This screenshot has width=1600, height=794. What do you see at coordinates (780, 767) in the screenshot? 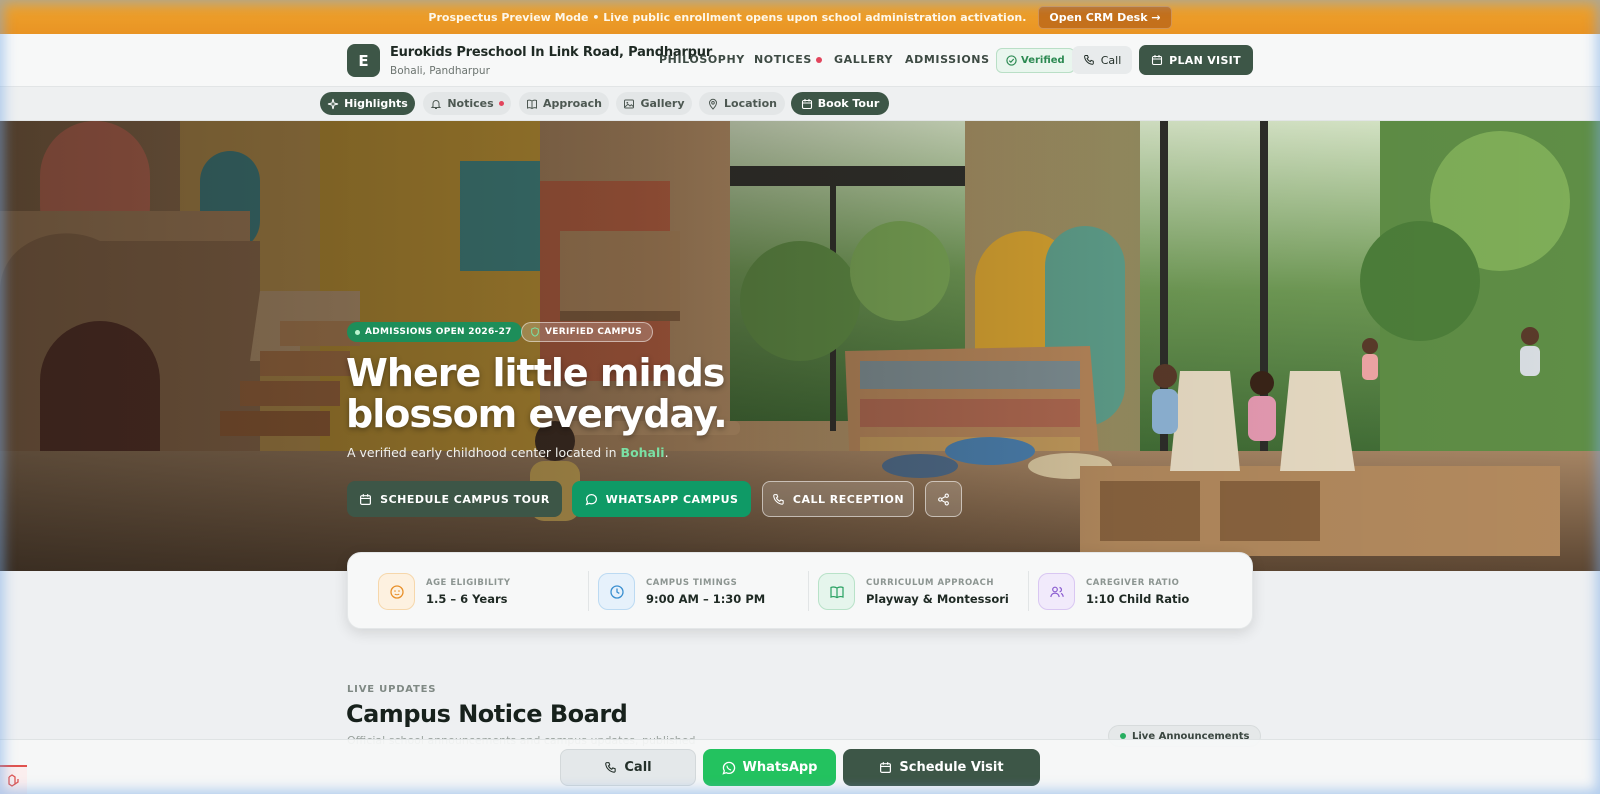
I see `bottom-whatsapp-label: WhatsApp` at bounding box center [780, 767].